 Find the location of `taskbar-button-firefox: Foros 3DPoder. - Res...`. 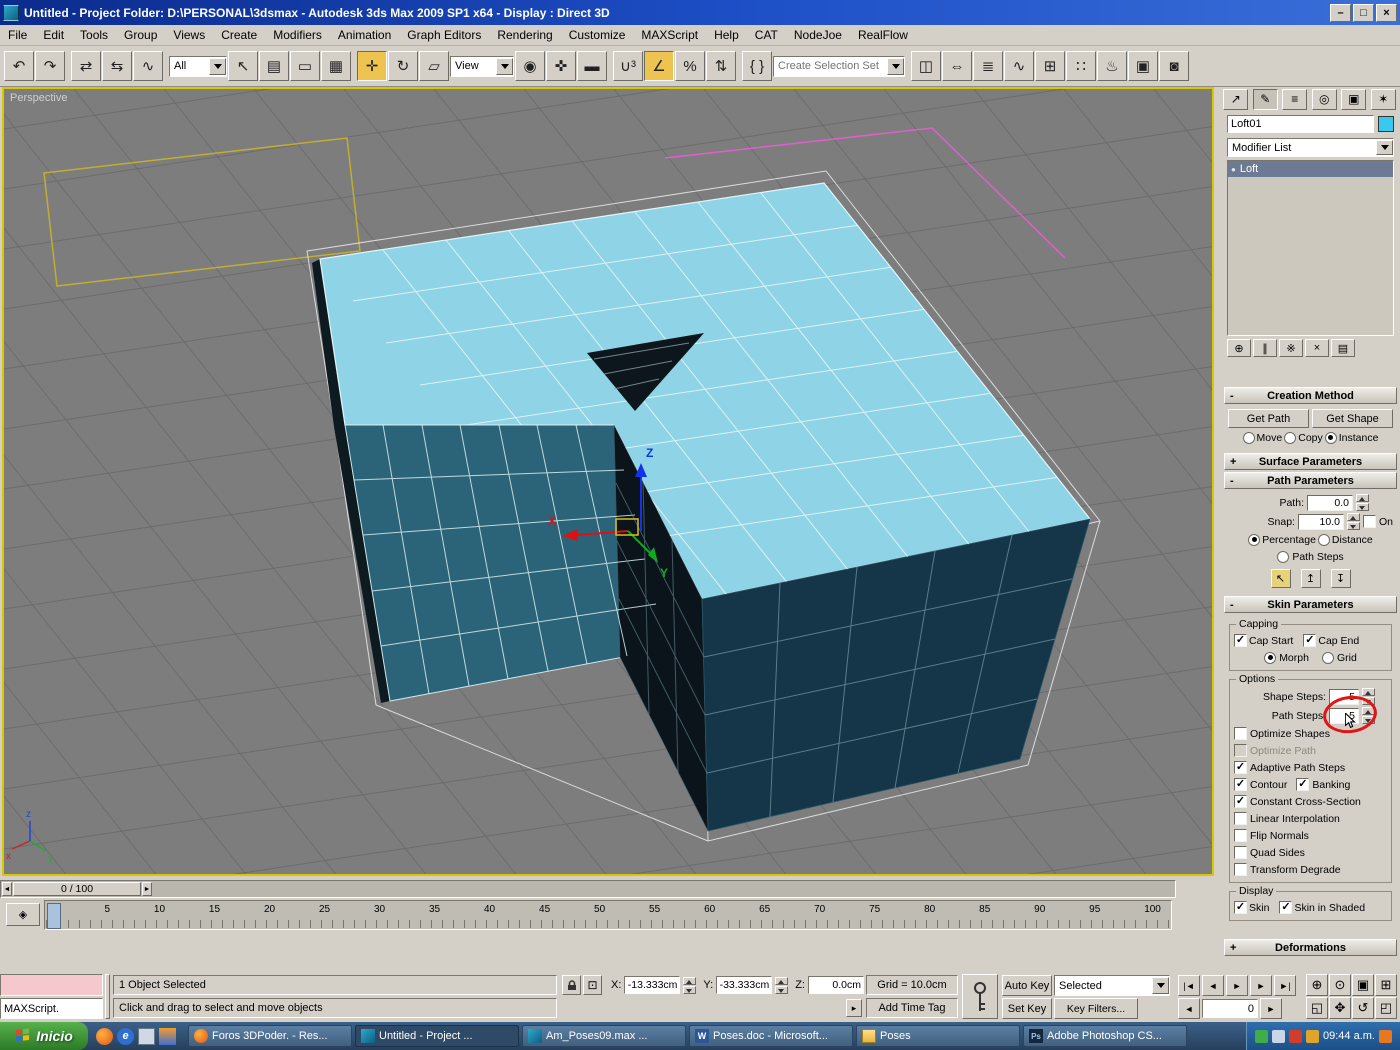

taskbar-button-firefox: Foros 3DPoder. - Res... is located at coordinates (270, 1036).